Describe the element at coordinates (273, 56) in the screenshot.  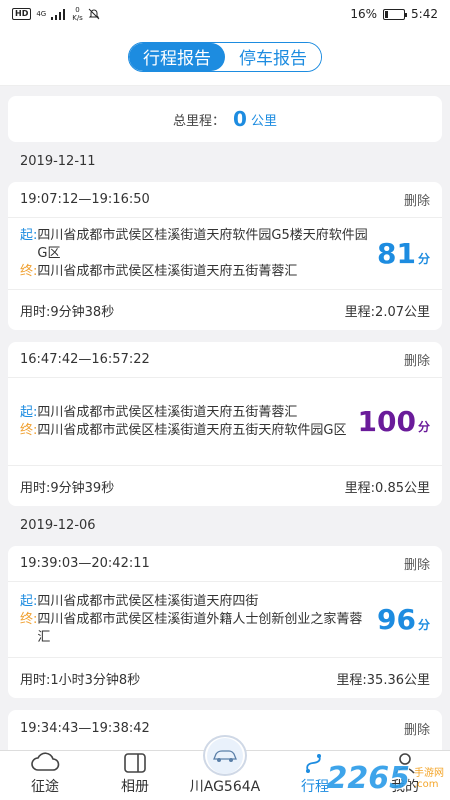
I see `tab-parking-report: 停车报告` at that location.